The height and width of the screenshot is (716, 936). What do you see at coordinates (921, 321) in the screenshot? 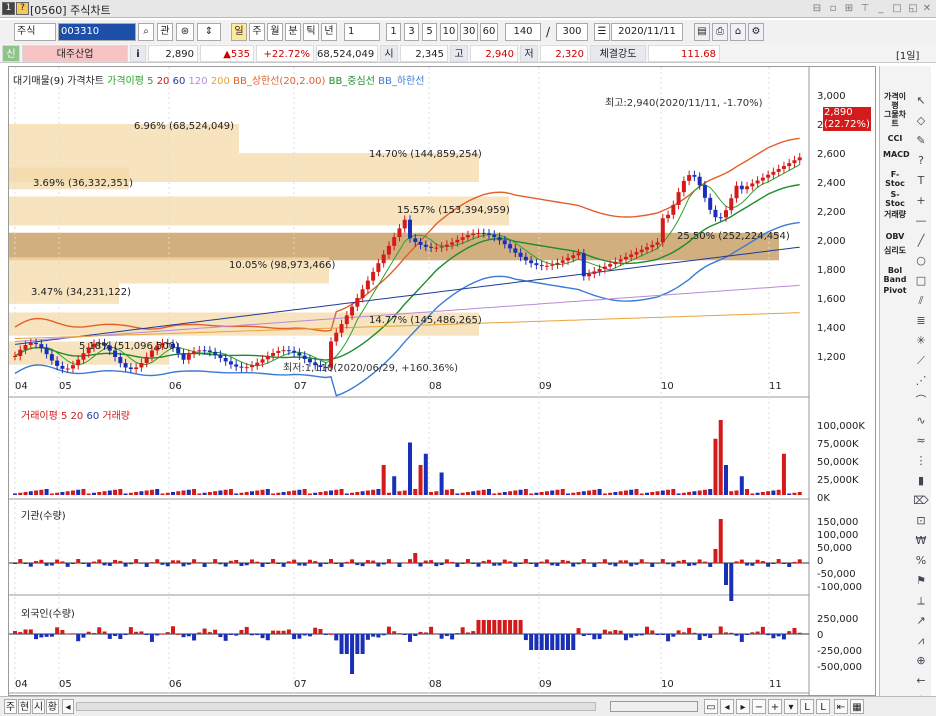
I see `fibo-icon: ≣` at bounding box center [921, 321].